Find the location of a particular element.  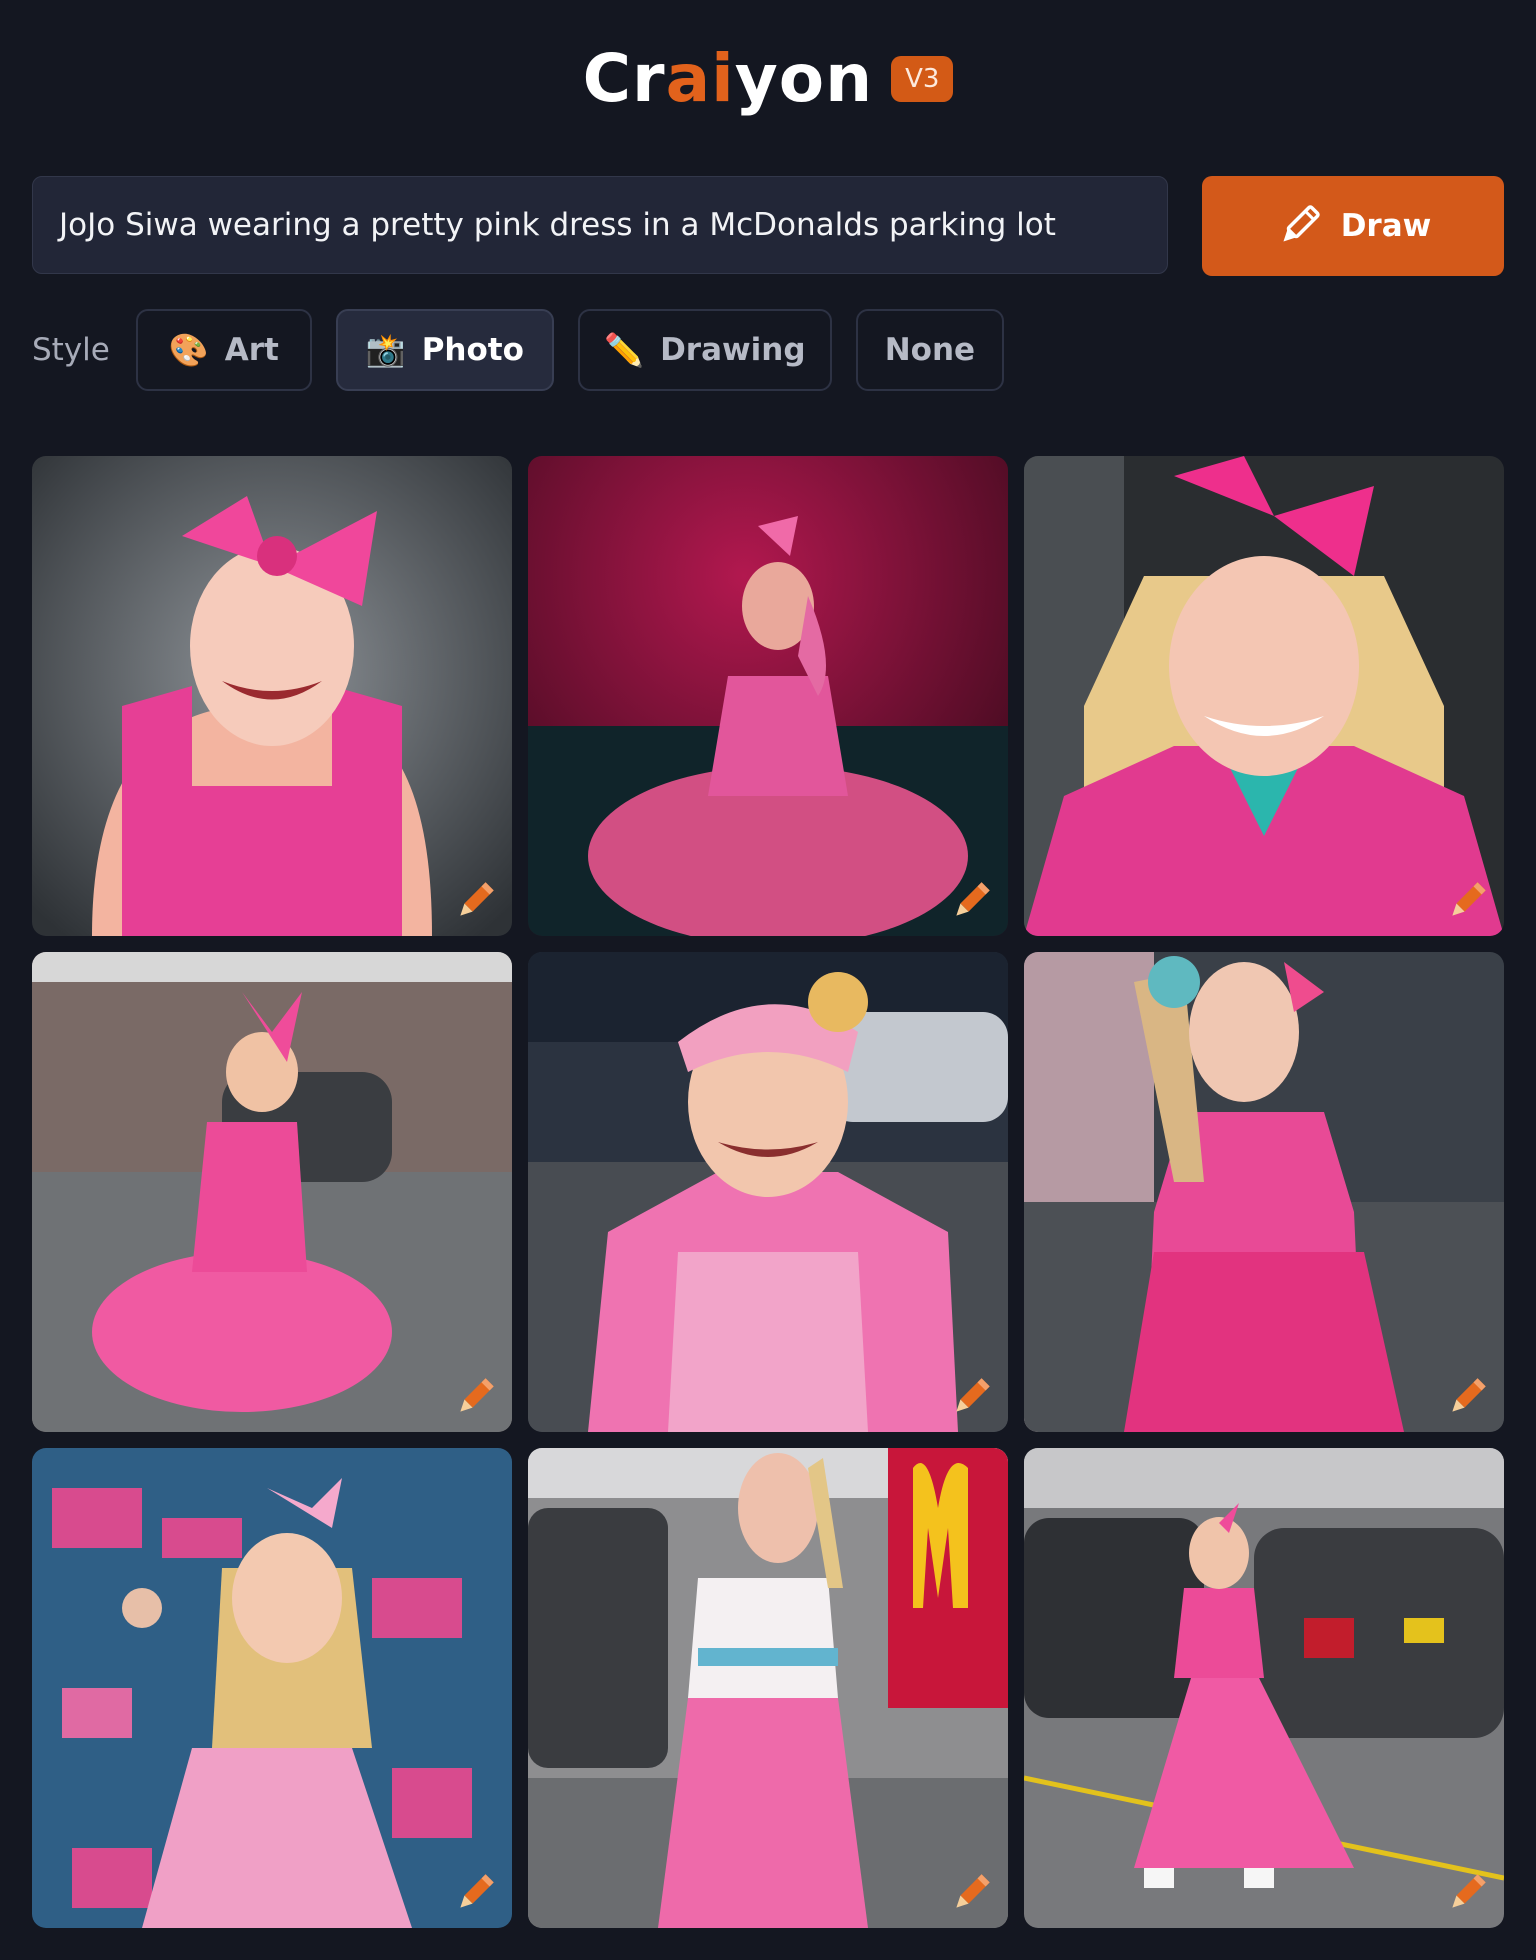

pencil-icon is located at coordinates (1301, 223).